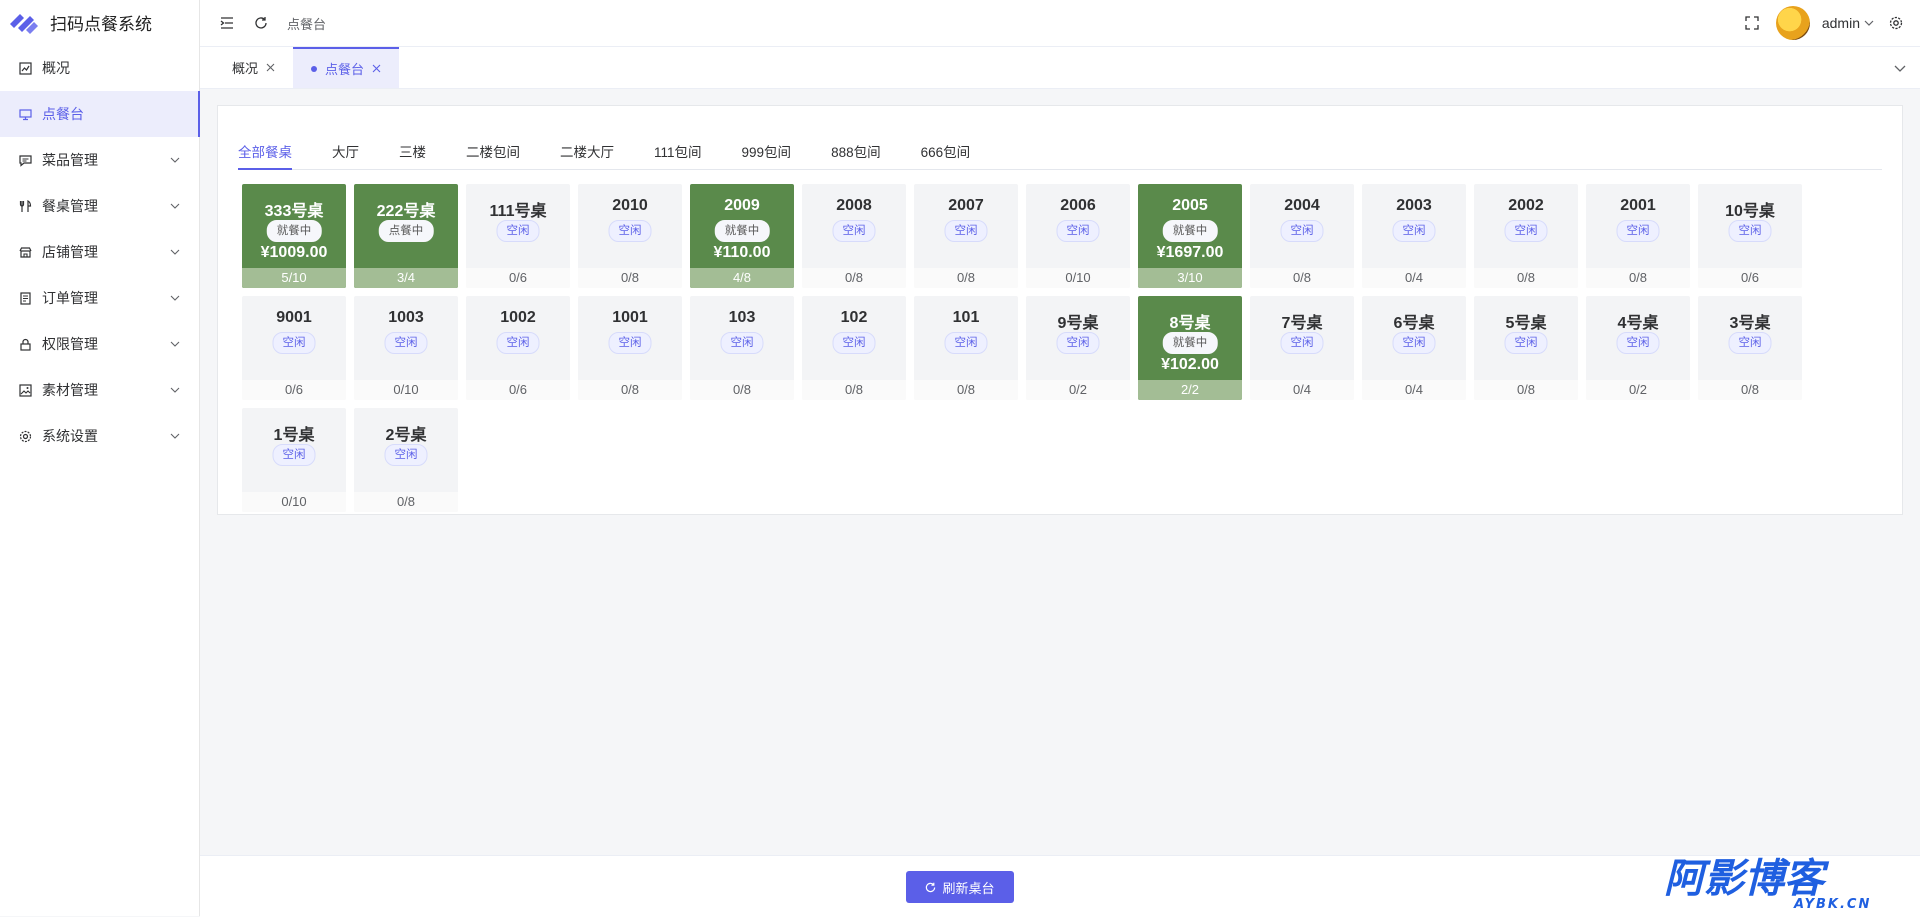  Describe the element at coordinates (1638, 205) in the screenshot. I see `table-name: 2001` at that location.